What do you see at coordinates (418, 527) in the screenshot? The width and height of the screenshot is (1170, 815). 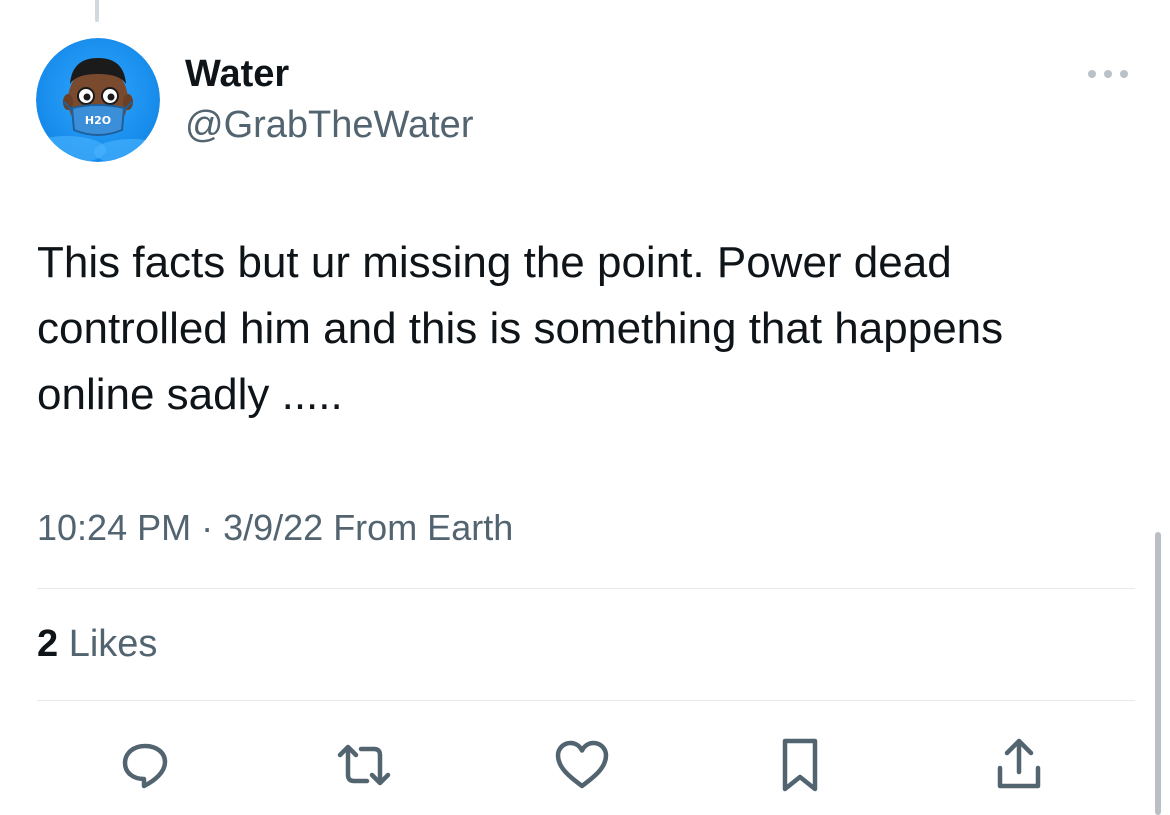 I see `tweet-source: From Earth` at bounding box center [418, 527].